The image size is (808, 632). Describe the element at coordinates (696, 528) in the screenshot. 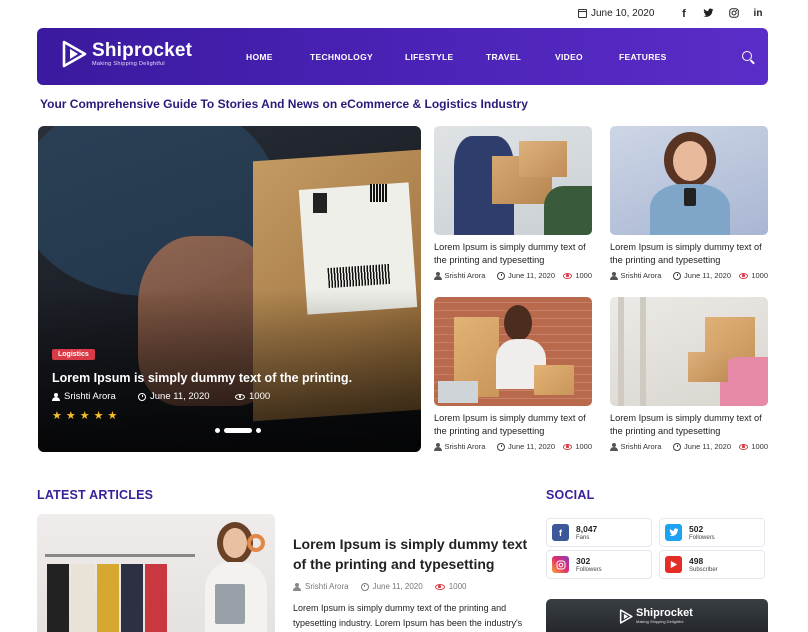

I see `twitter-count: 502` at that location.